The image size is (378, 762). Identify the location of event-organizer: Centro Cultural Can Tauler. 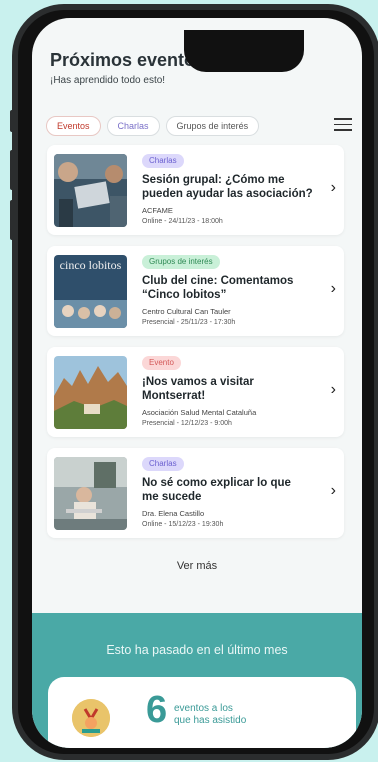
(186, 311).